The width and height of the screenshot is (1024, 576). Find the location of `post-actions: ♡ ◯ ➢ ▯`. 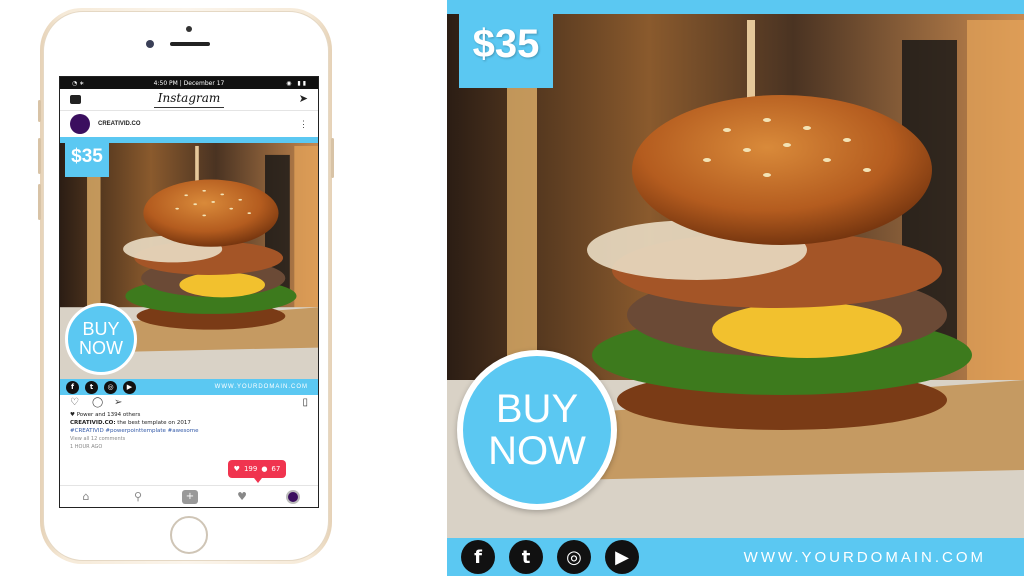

post-actions: ♡ ◯ ➢ ▯ is located at coordinates (189, 403).